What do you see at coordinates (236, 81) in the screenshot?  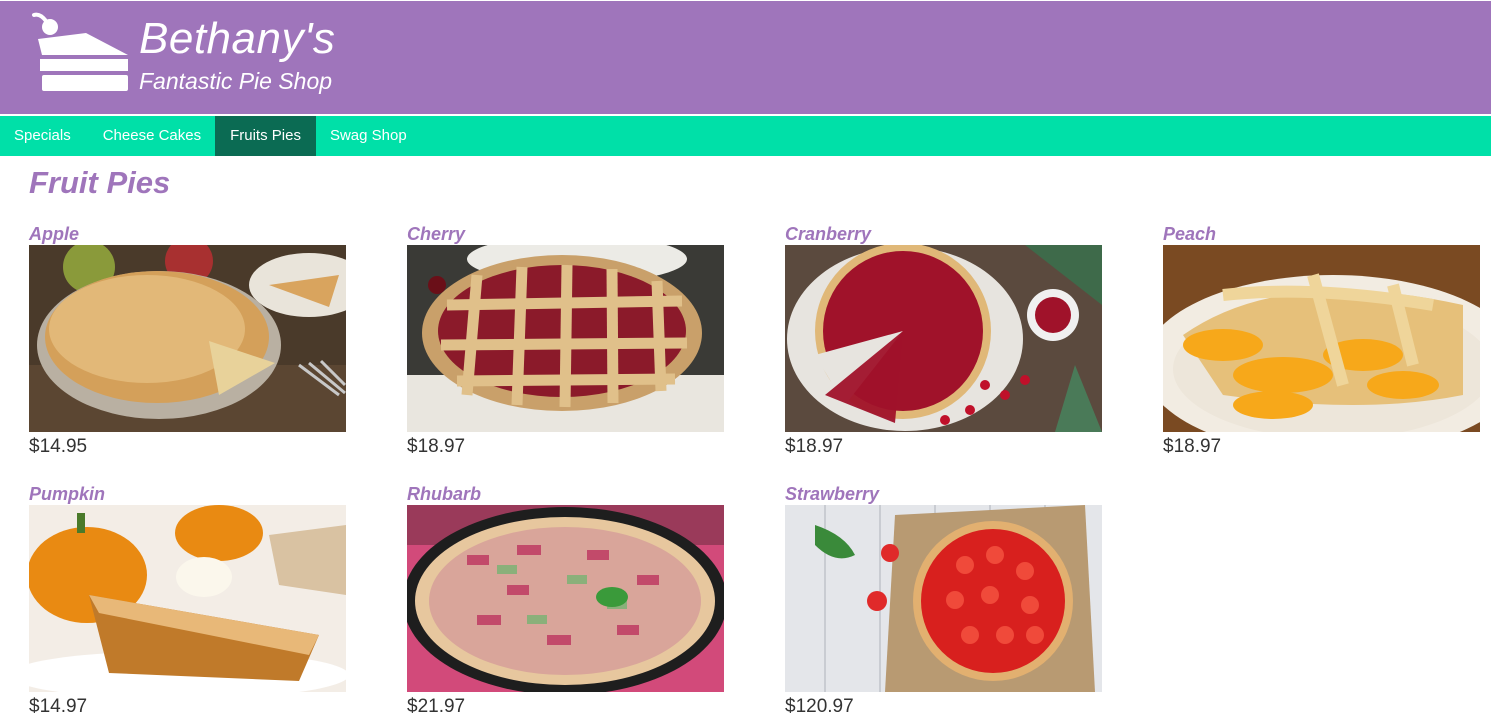 I see `brand-tagline: Fantastic Pie Shop` at bounding box center [236, 81].